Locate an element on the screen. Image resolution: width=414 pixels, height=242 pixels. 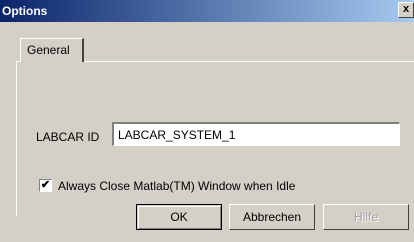
tab-general: General is located at coordinates (52, 50).